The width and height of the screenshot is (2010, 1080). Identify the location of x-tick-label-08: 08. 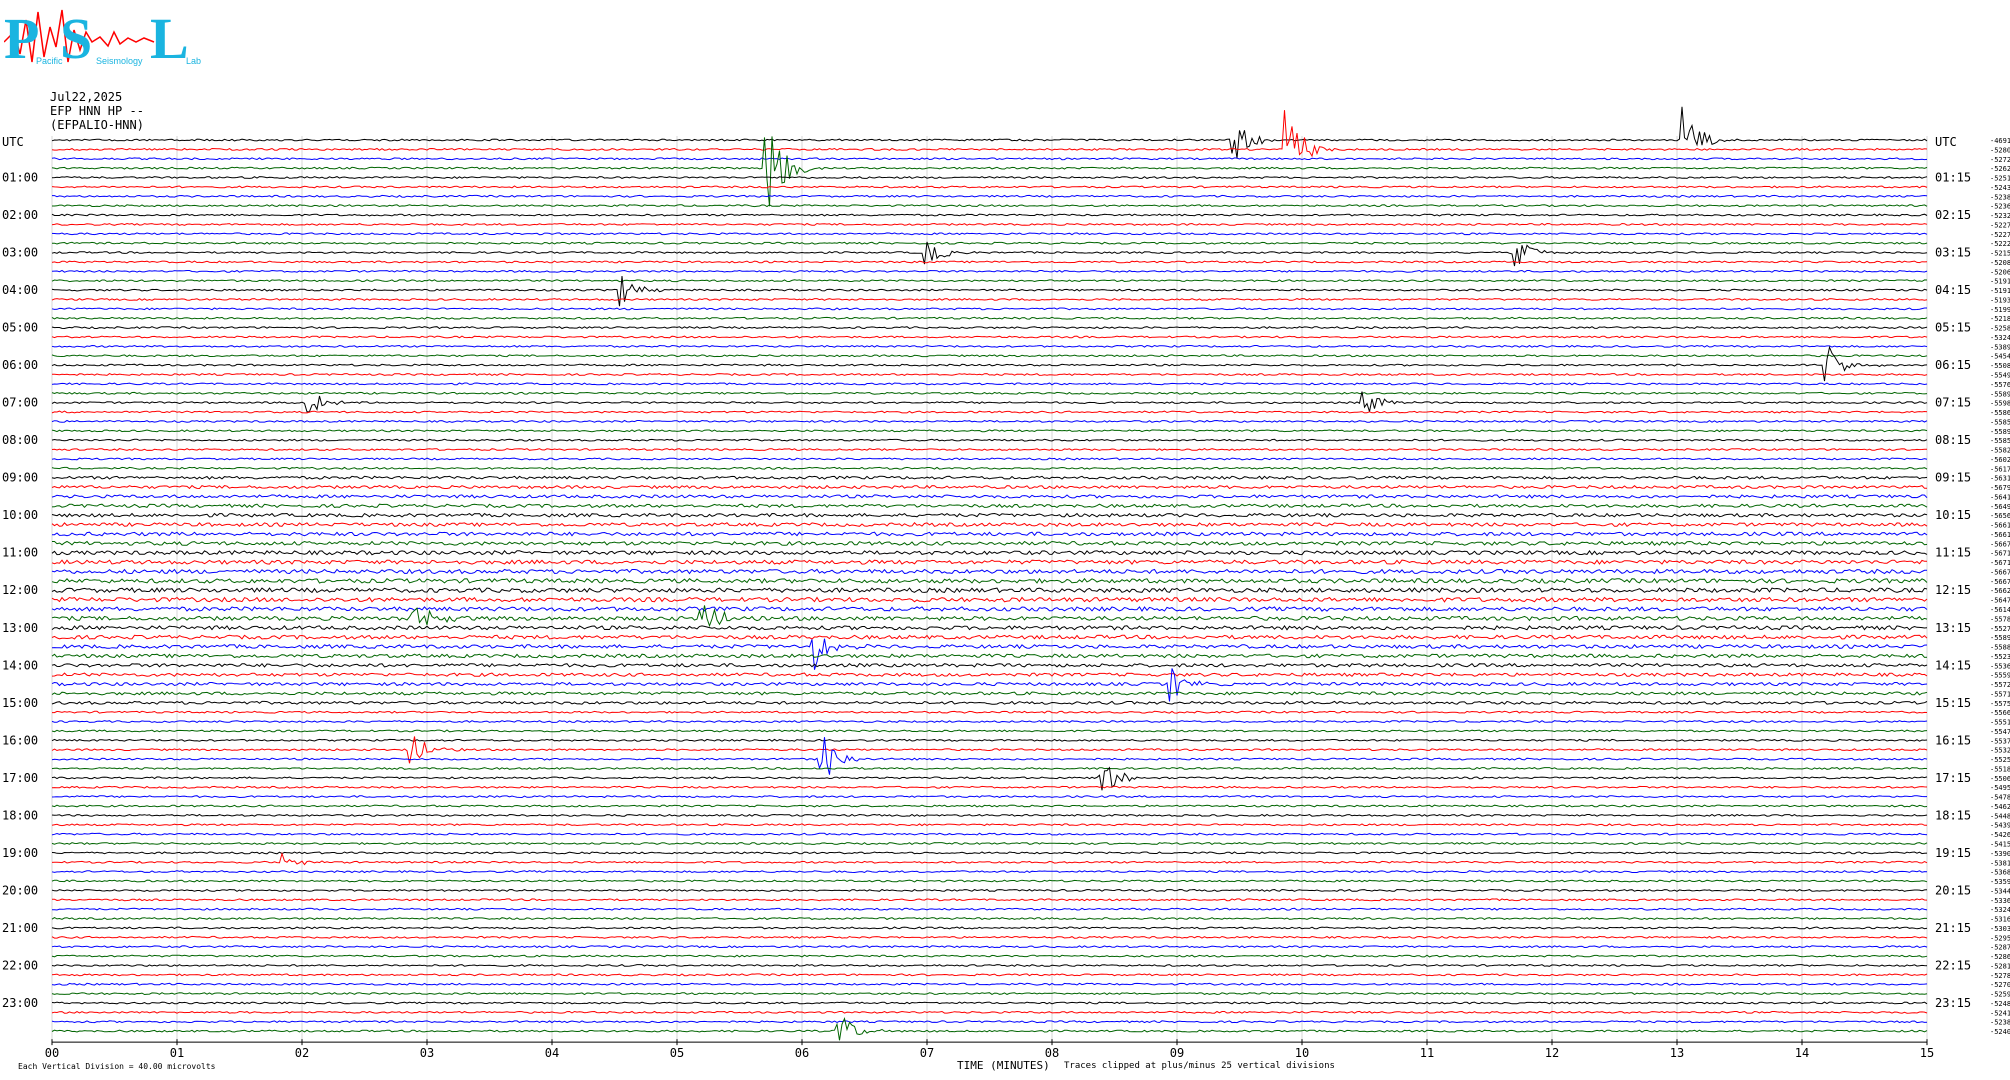
(1052, 1053).